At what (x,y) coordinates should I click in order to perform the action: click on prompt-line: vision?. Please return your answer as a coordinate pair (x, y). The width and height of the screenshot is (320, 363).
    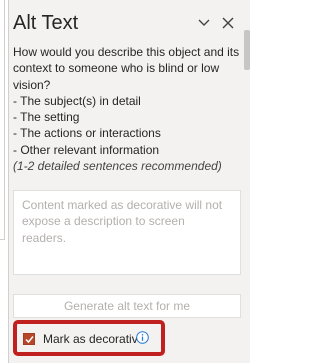
    Looking at the image, I should click on (32, 84).